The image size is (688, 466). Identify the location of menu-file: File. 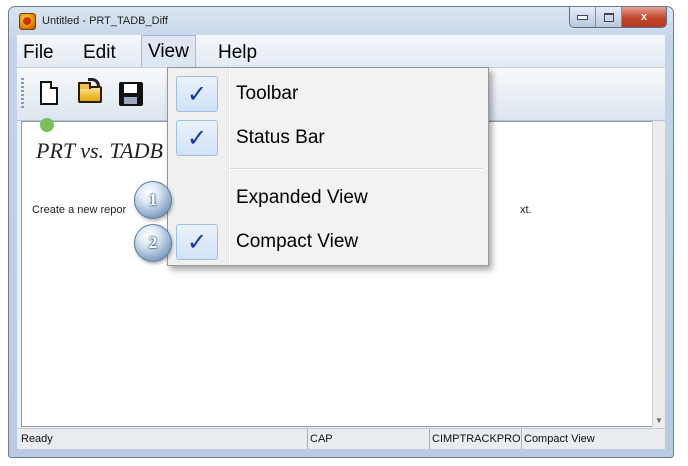
(38, 53).